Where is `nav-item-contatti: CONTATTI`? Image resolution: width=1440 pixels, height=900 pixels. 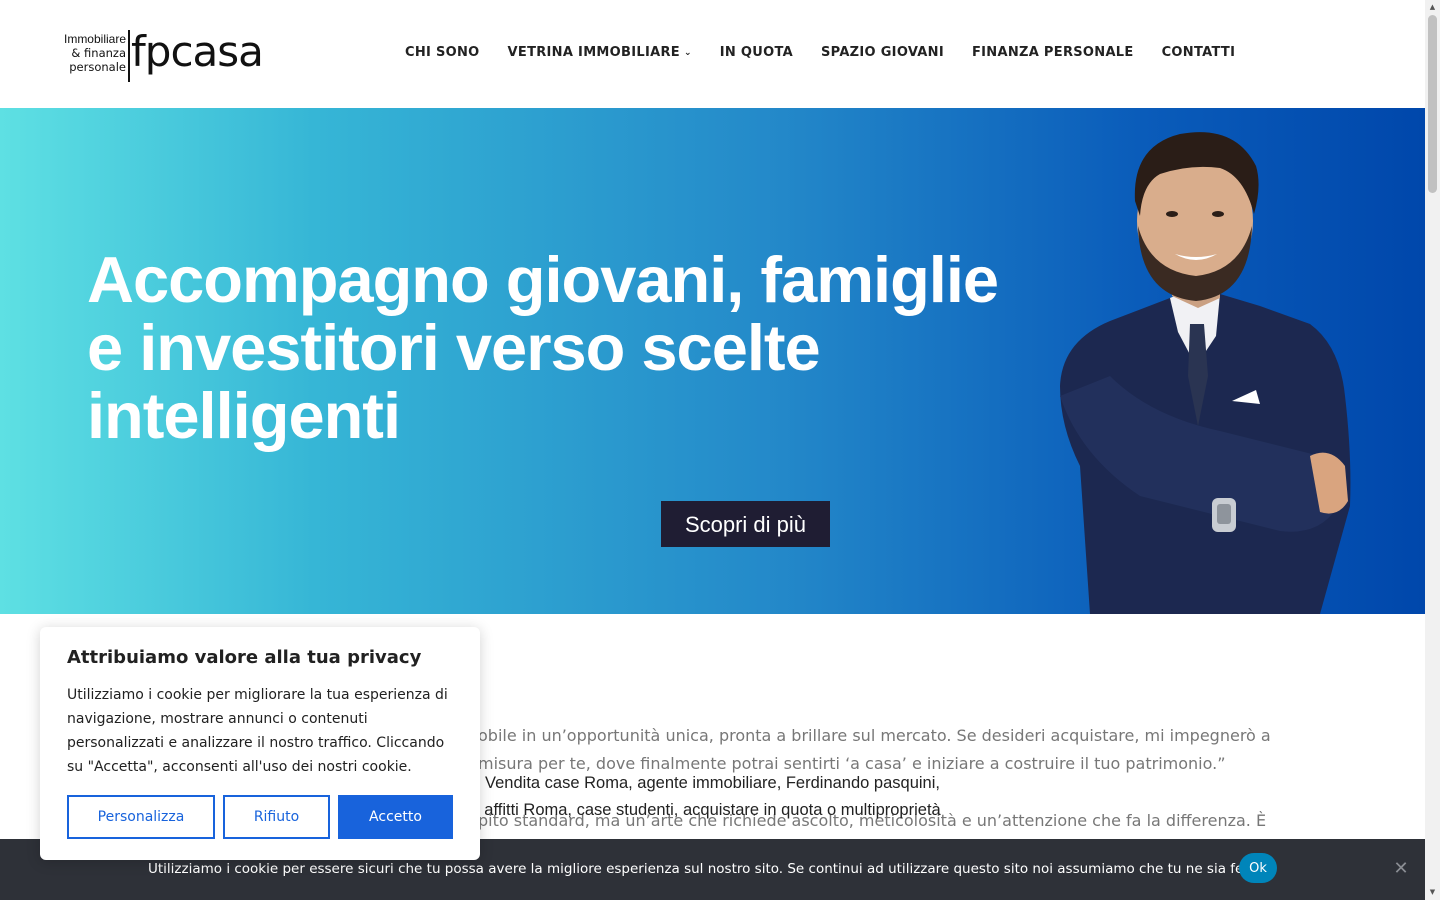 nav-item-contatti: CONTATTI is located at coordinates (1199, 53).